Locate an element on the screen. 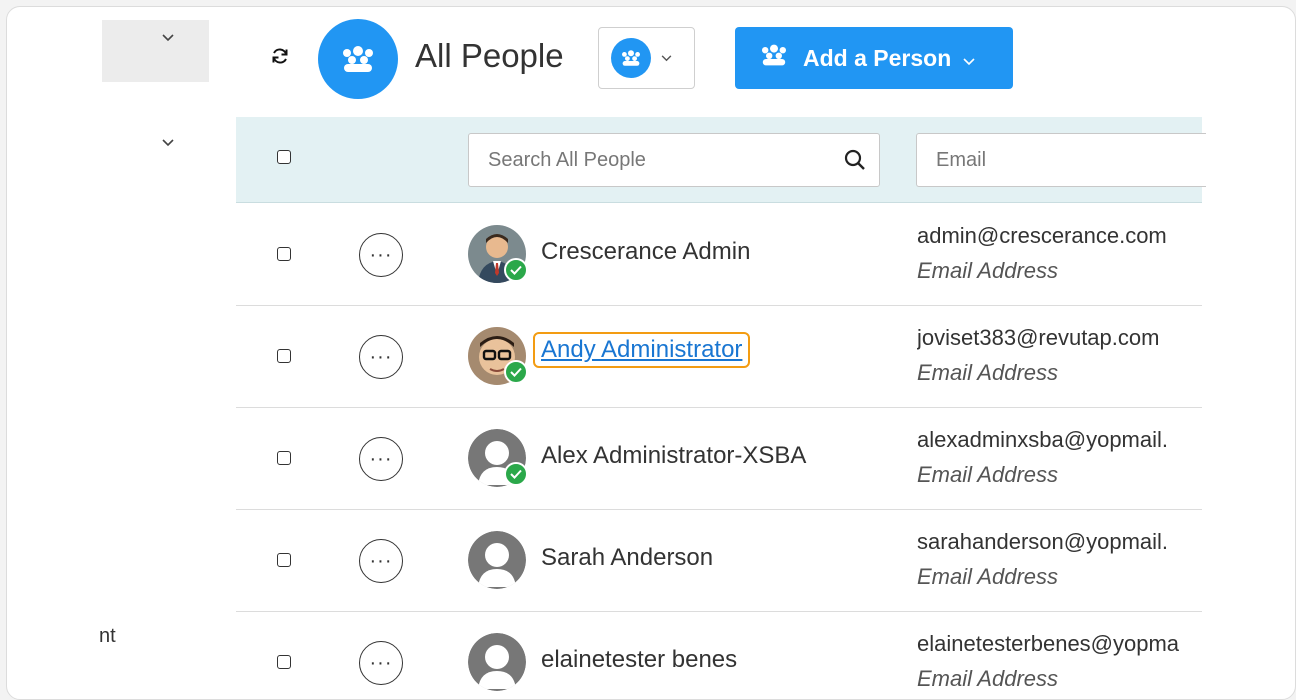 This screenshot has width=1296, height=700. person-name-link: Andy Administrator is located at coordinates (642, 350).